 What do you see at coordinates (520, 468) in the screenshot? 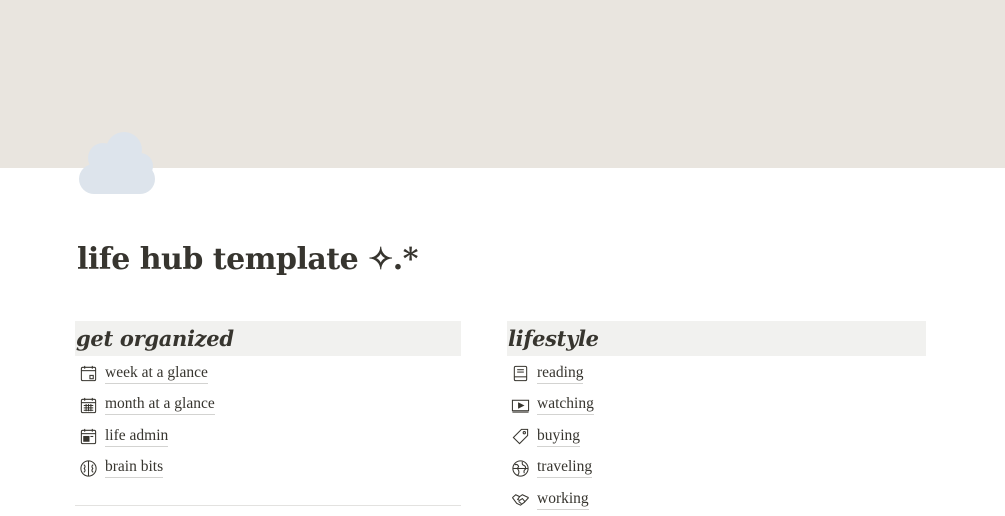
I see `globe-icon` at bounding box center [520, 468].